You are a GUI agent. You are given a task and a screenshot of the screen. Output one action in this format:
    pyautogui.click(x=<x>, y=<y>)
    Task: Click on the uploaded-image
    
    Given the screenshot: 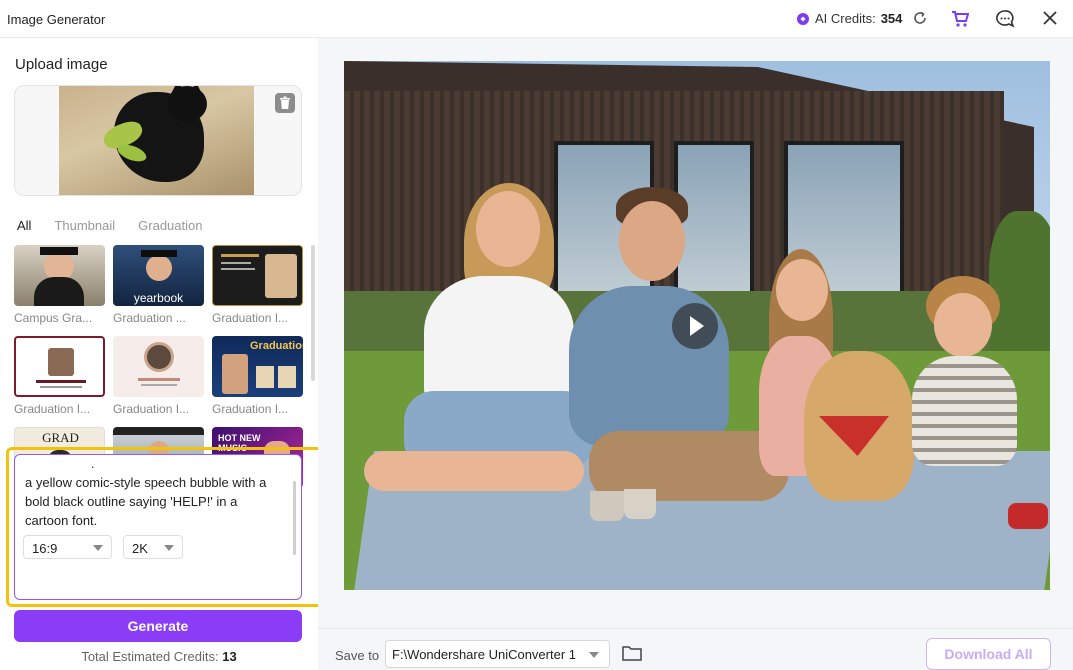 What is the action you would take?
    pyautogui.click(x=156, y=140)
    